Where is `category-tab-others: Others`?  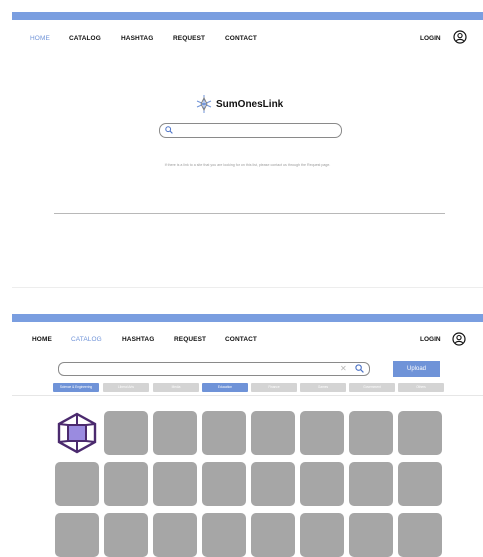 category-tab-others: Others is located at coordinates (421, 387).